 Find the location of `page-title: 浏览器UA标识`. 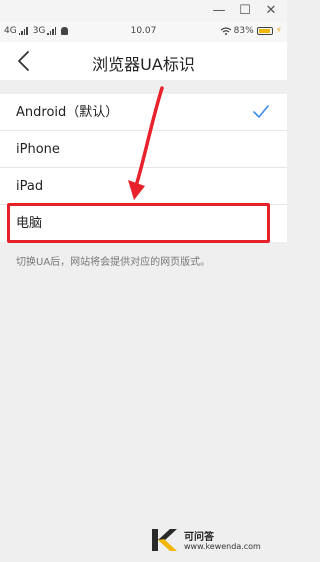

page-title: 浏览器UA标识 is located at coordinates (143, 64).